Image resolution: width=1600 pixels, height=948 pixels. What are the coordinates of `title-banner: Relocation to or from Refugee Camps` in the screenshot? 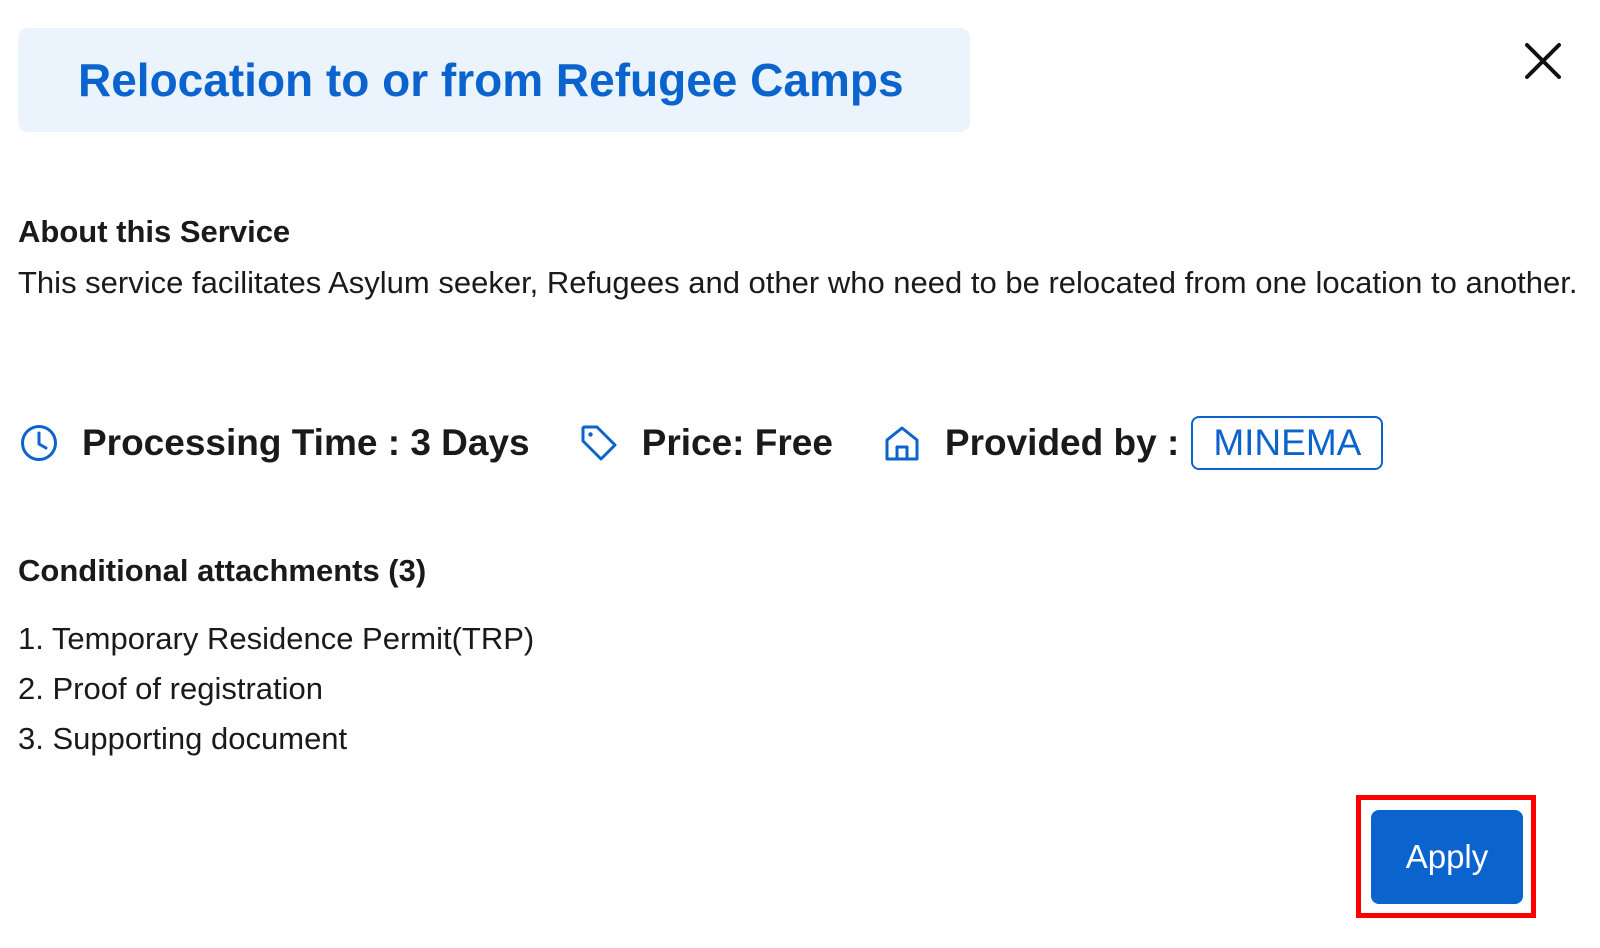 It's located at (494, 80).